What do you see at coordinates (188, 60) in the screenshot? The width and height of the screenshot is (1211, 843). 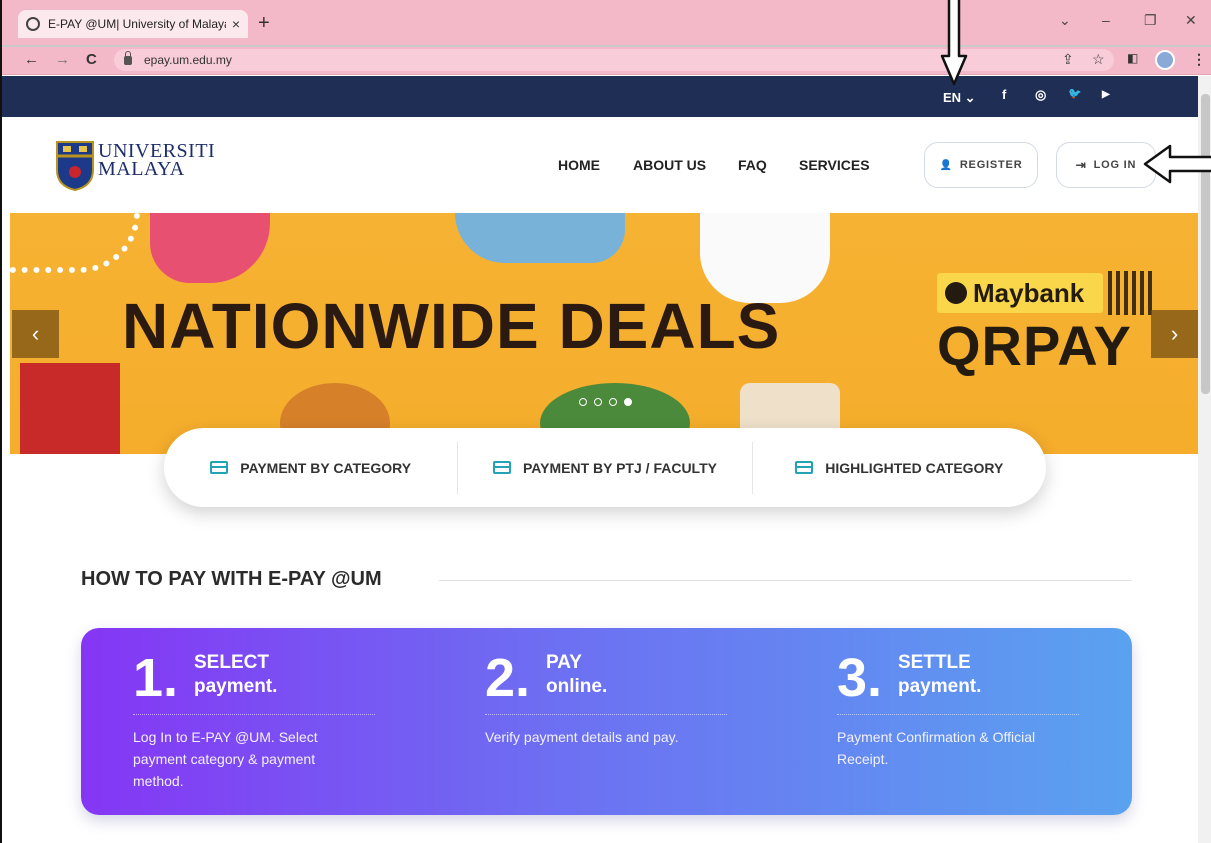 I see `url-text: epay.um.edu.my` at bounding box center [188, 60].